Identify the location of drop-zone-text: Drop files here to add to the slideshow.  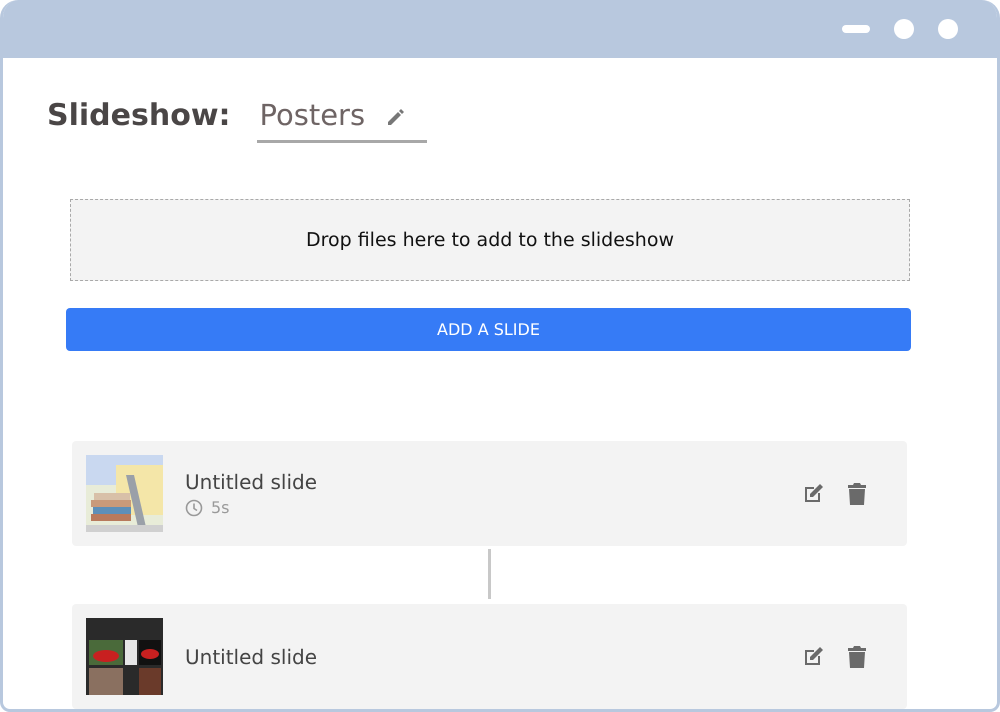
(490, 240).